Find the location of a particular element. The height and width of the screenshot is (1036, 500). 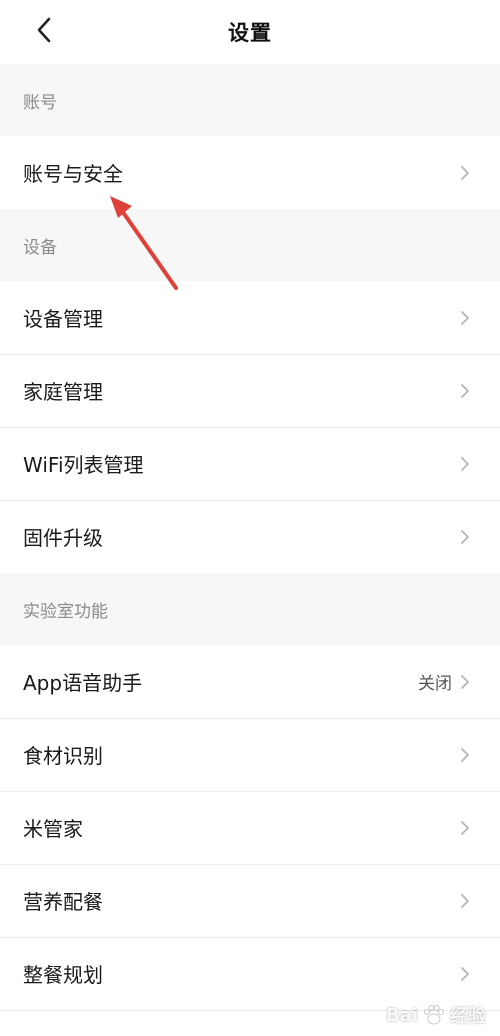

section-header-device: 设备 is located at coordinates (250, 245).